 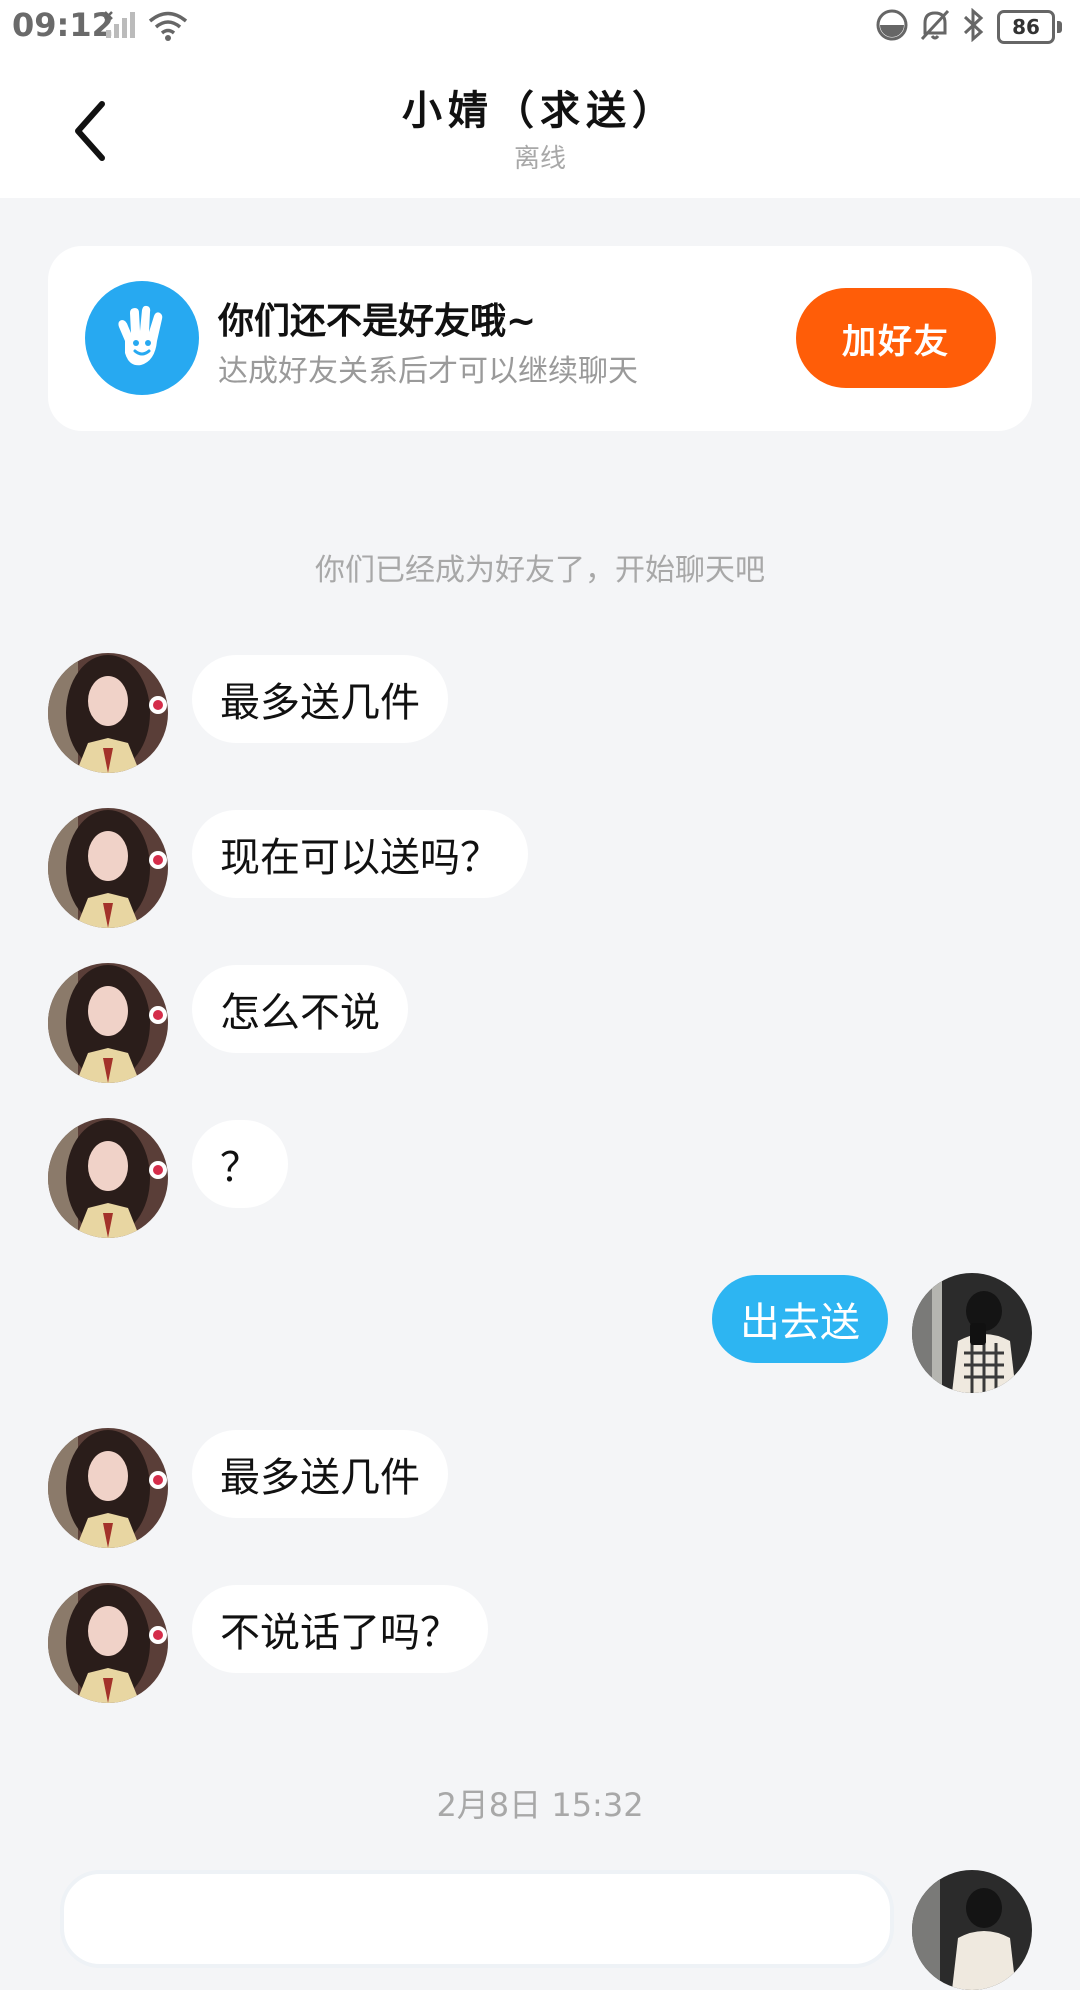 I want to click on card-title: 你们还不是好友哦~, so click(x=377, y=321).